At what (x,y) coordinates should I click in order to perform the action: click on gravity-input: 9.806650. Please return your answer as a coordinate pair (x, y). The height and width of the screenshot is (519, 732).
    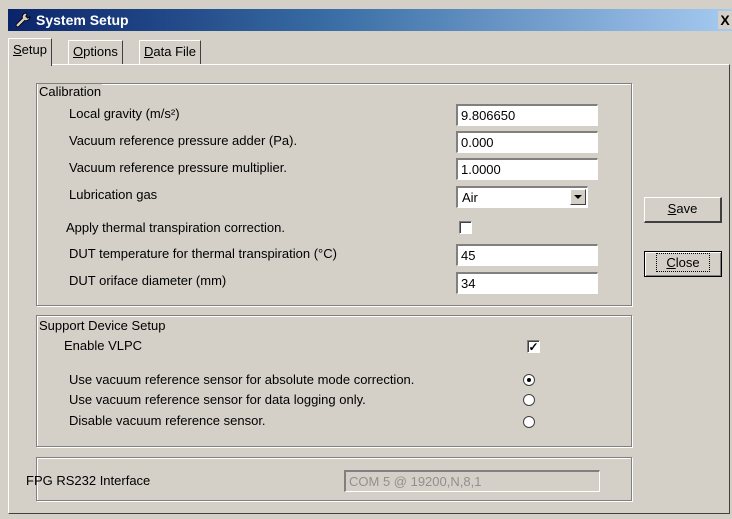
    Looking at the image, I should click on (527, 115).